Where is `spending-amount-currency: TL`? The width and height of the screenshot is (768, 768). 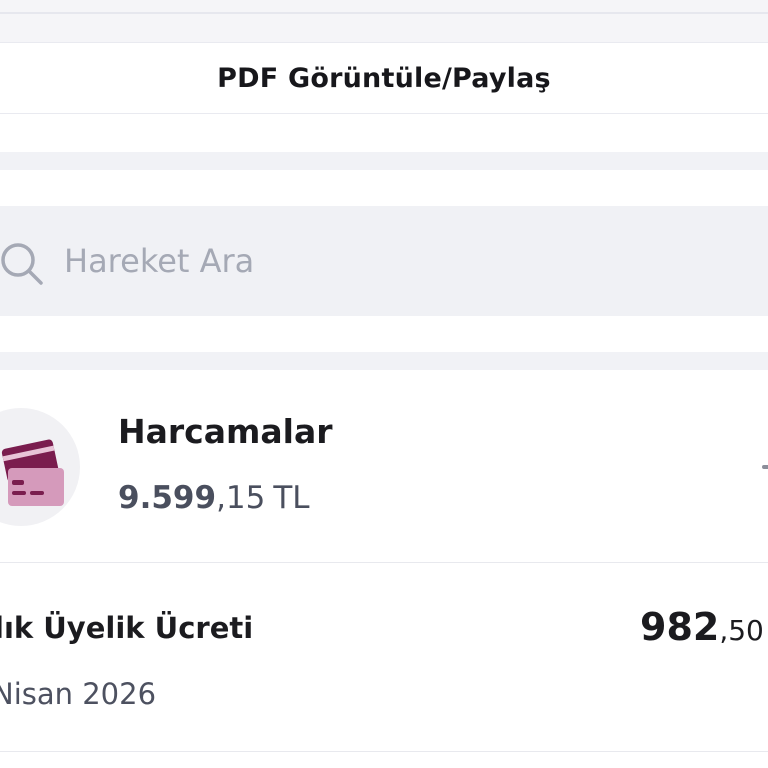
spending-amount-currency: TL is located at coordinates (291, 498).